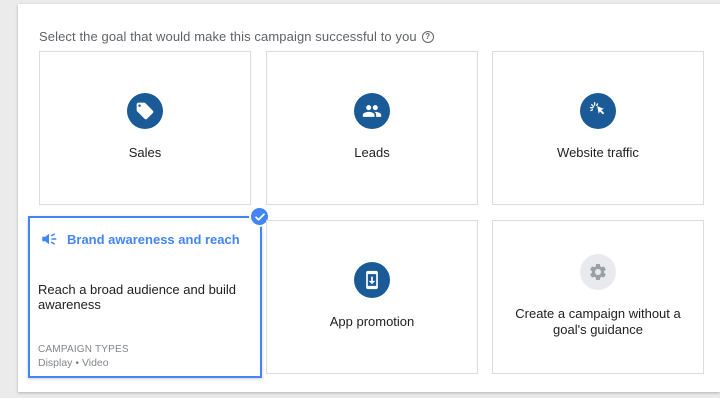 The width and height of the screenshot is (720, 398). Describe the element at coordinates (145, 152) in the screenshot. I see `goal-label: Sales` at that location.